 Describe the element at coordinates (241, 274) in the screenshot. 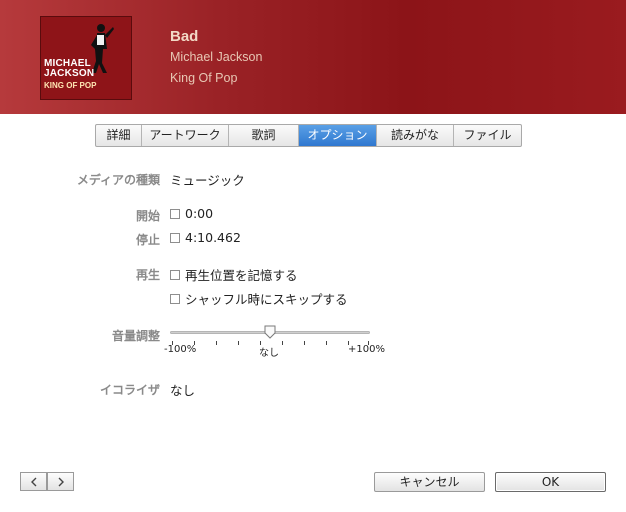

I see `remember-position-label: 再生位置を記憶する` at that location.